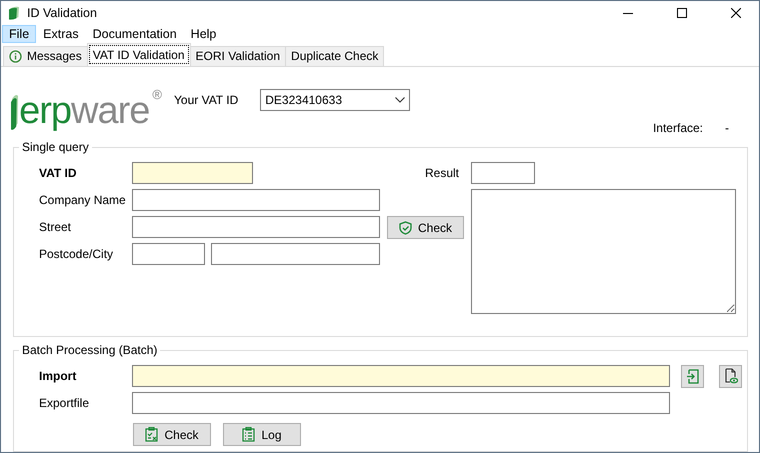 This screenshot has width=760, height=453. What do you see at coordinates (204, 33) in the screenshot?
I see `menu-item: Help` at bounding box center [204, 33].